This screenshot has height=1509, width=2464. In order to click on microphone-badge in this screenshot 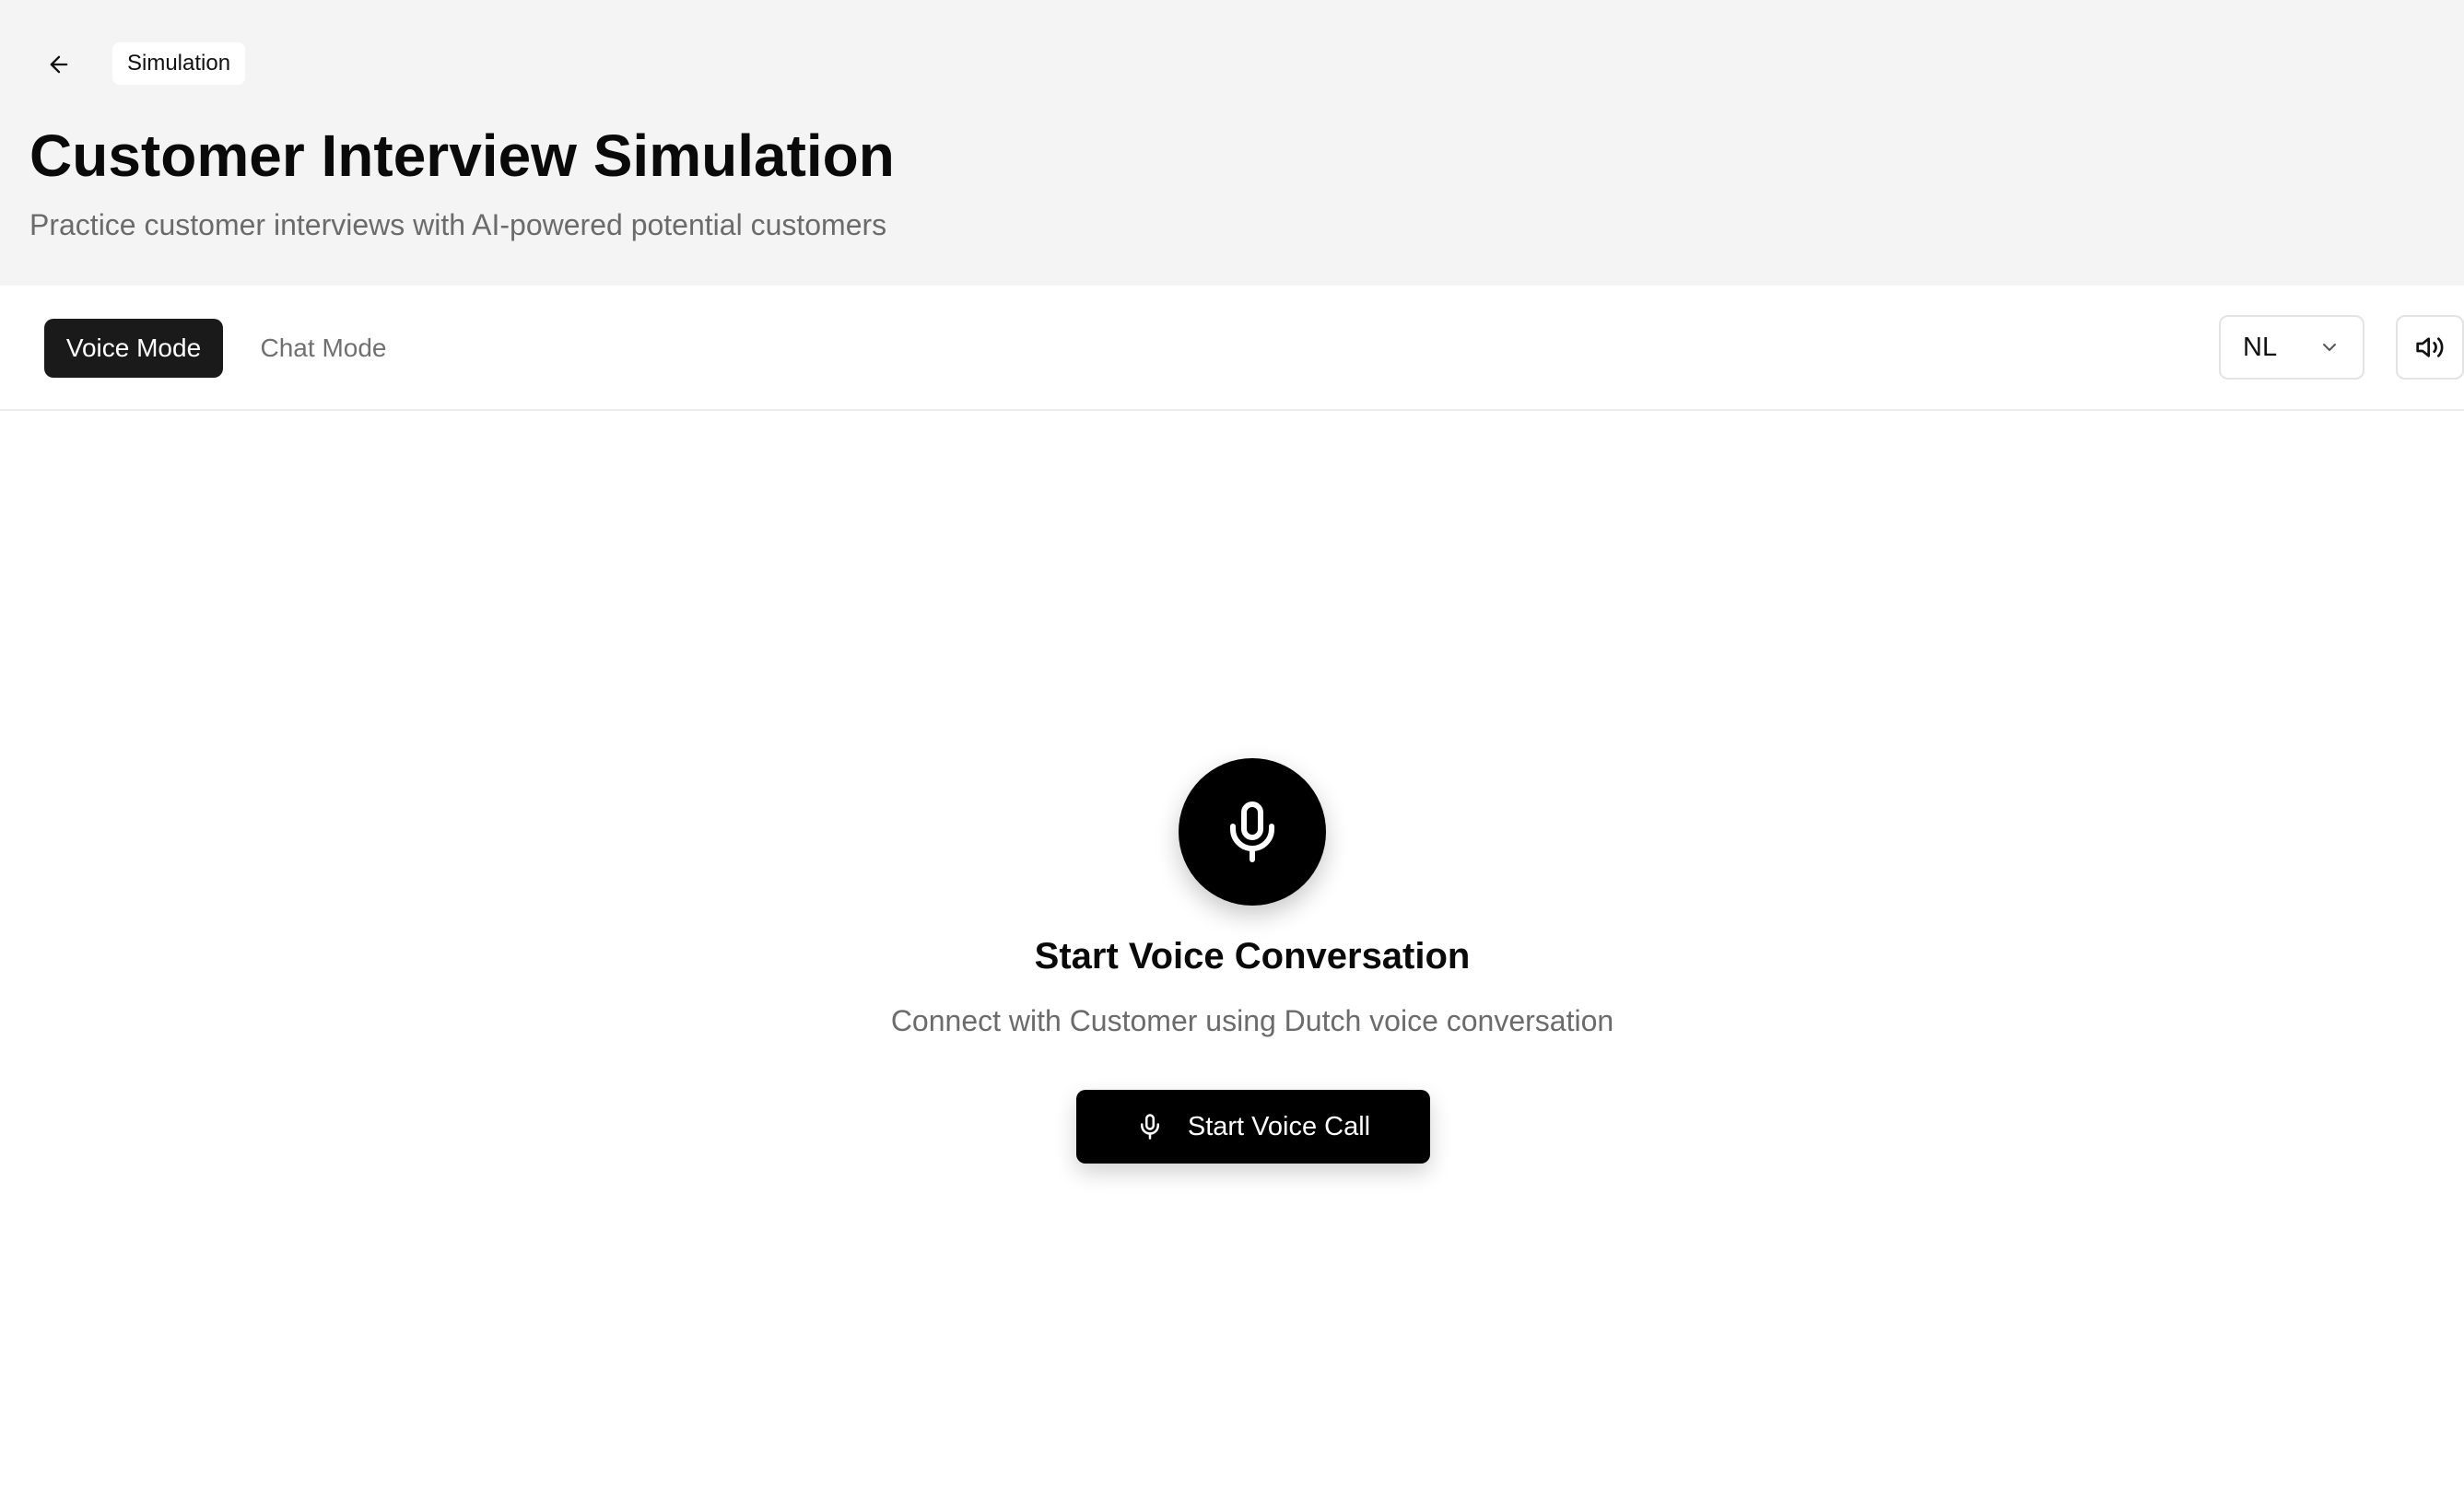, I will do `click(1252, 832)`.